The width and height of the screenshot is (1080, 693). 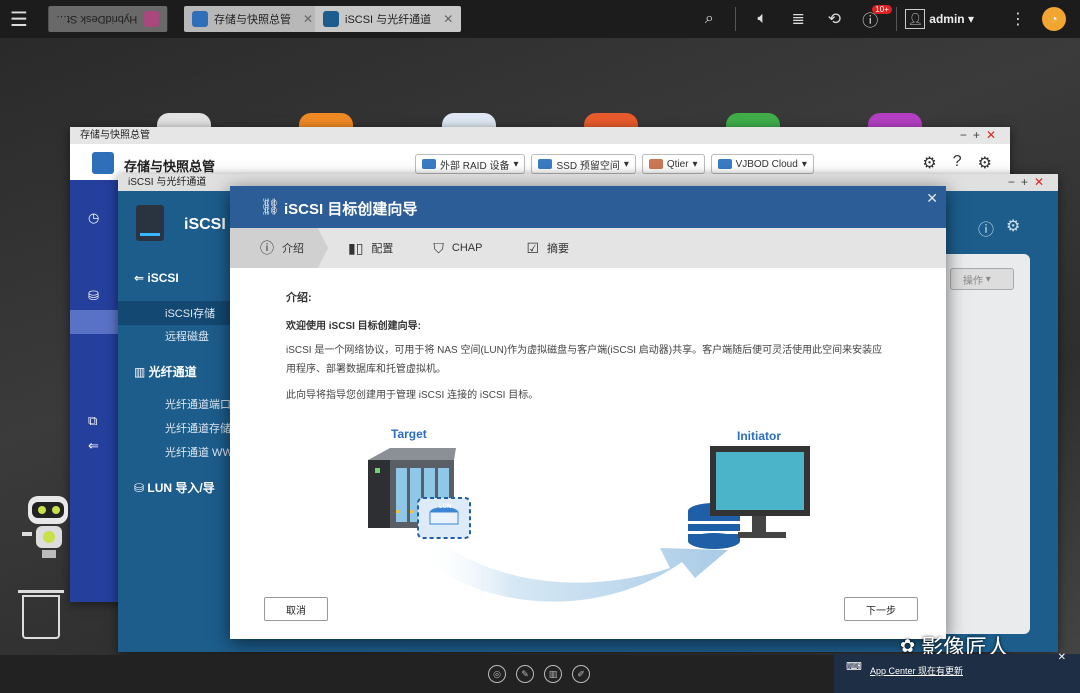 I want to click on external-raid-button: 外部 RAID 设备 ▾, so click(x=470, y=164).